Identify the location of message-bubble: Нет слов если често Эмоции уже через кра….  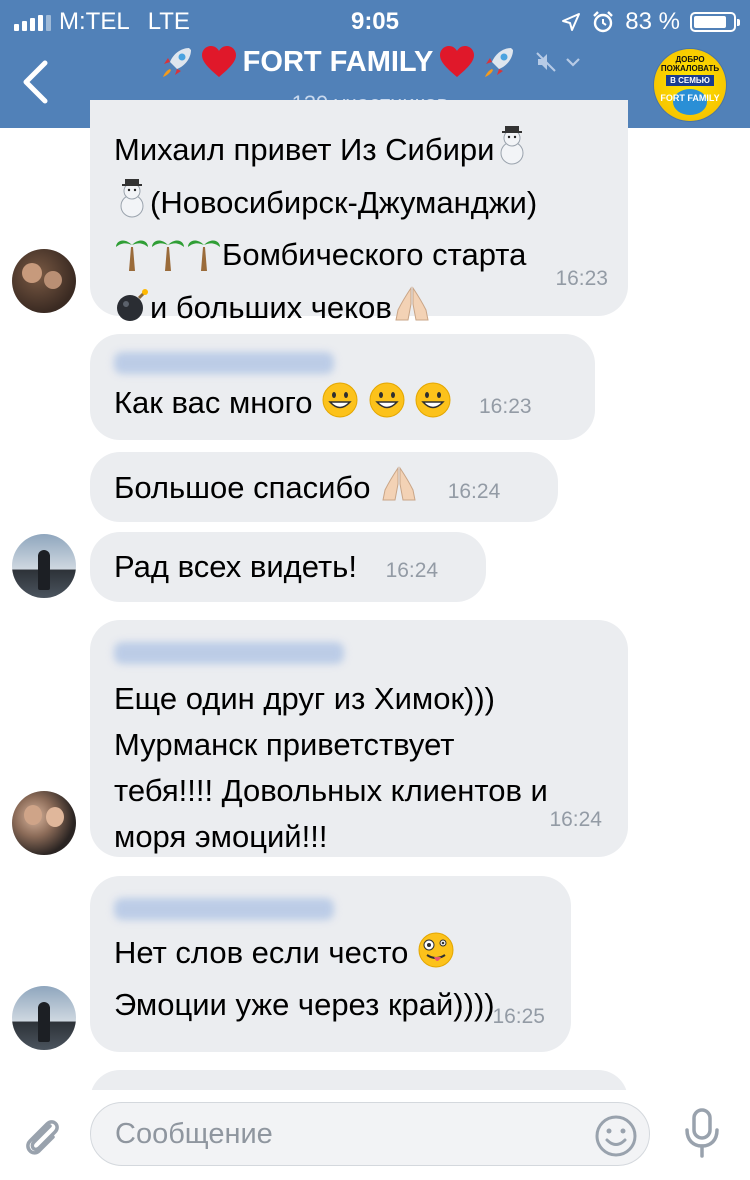
(330, 964).